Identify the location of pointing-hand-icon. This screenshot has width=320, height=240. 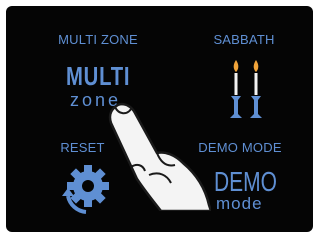
(159, 156).